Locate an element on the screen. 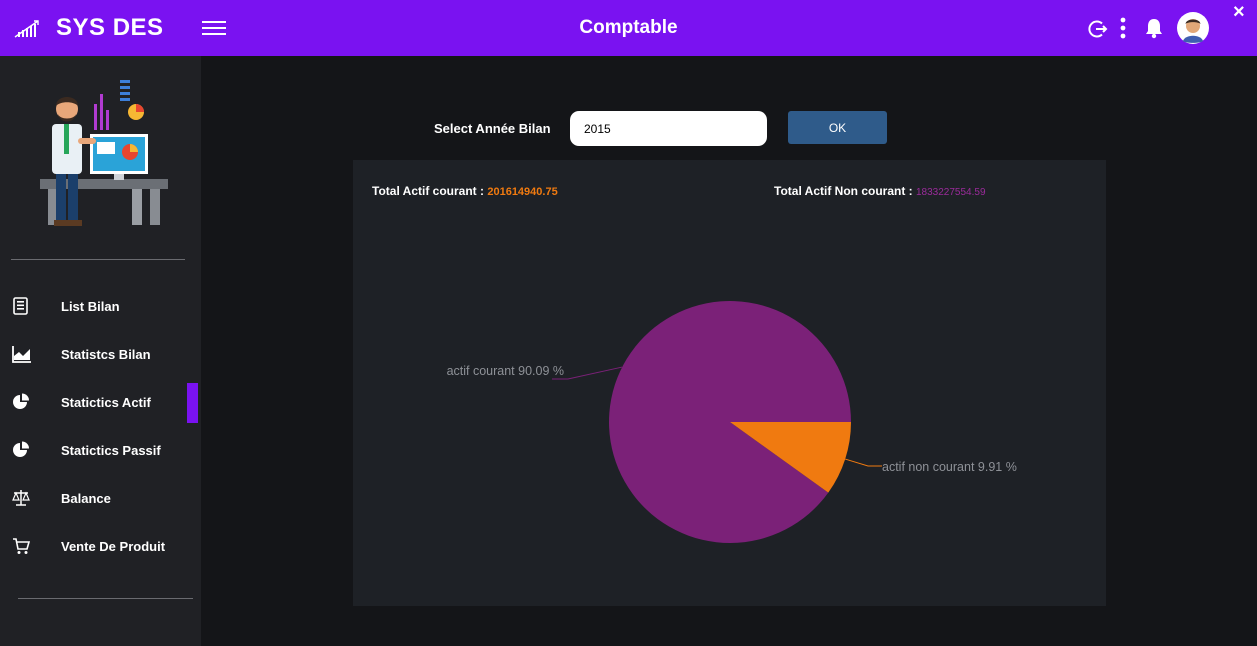 This screenshot has height=646, width=1257. document-icon is located at coordinates (20, 306).